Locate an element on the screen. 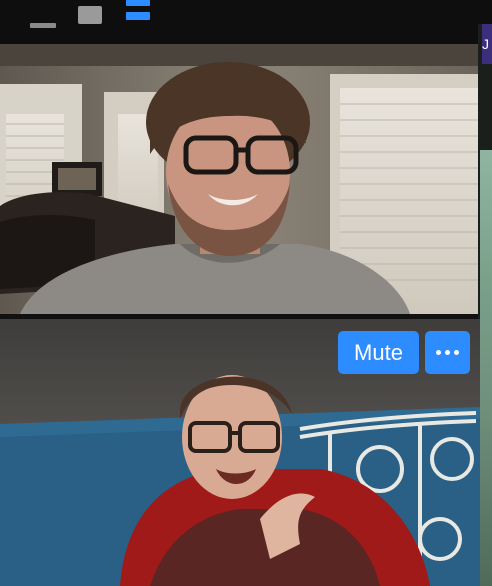 The width and height of the screenshot is (492, 586). adjacent-window-tab: J is located at coordinates (487, 44).